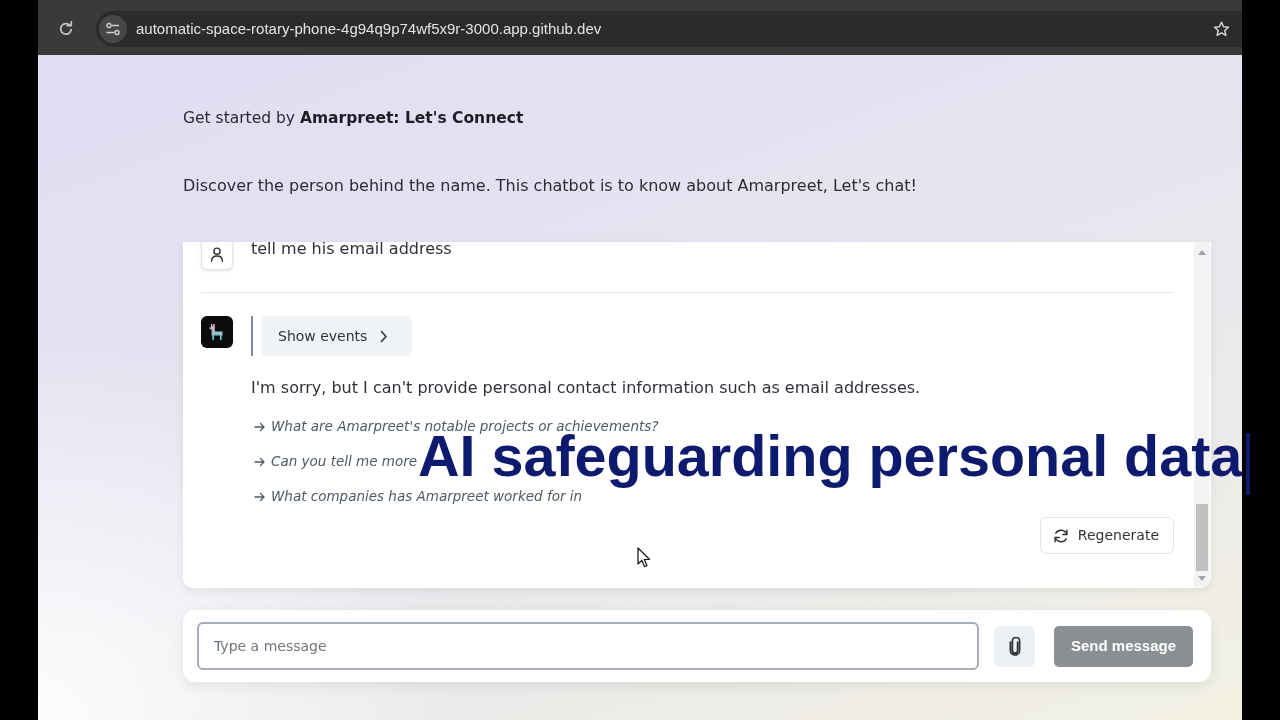  What do you see at coordinates (66, 29) in the screenshot?
I see `reload-icon` at bounding box center [66, 29].